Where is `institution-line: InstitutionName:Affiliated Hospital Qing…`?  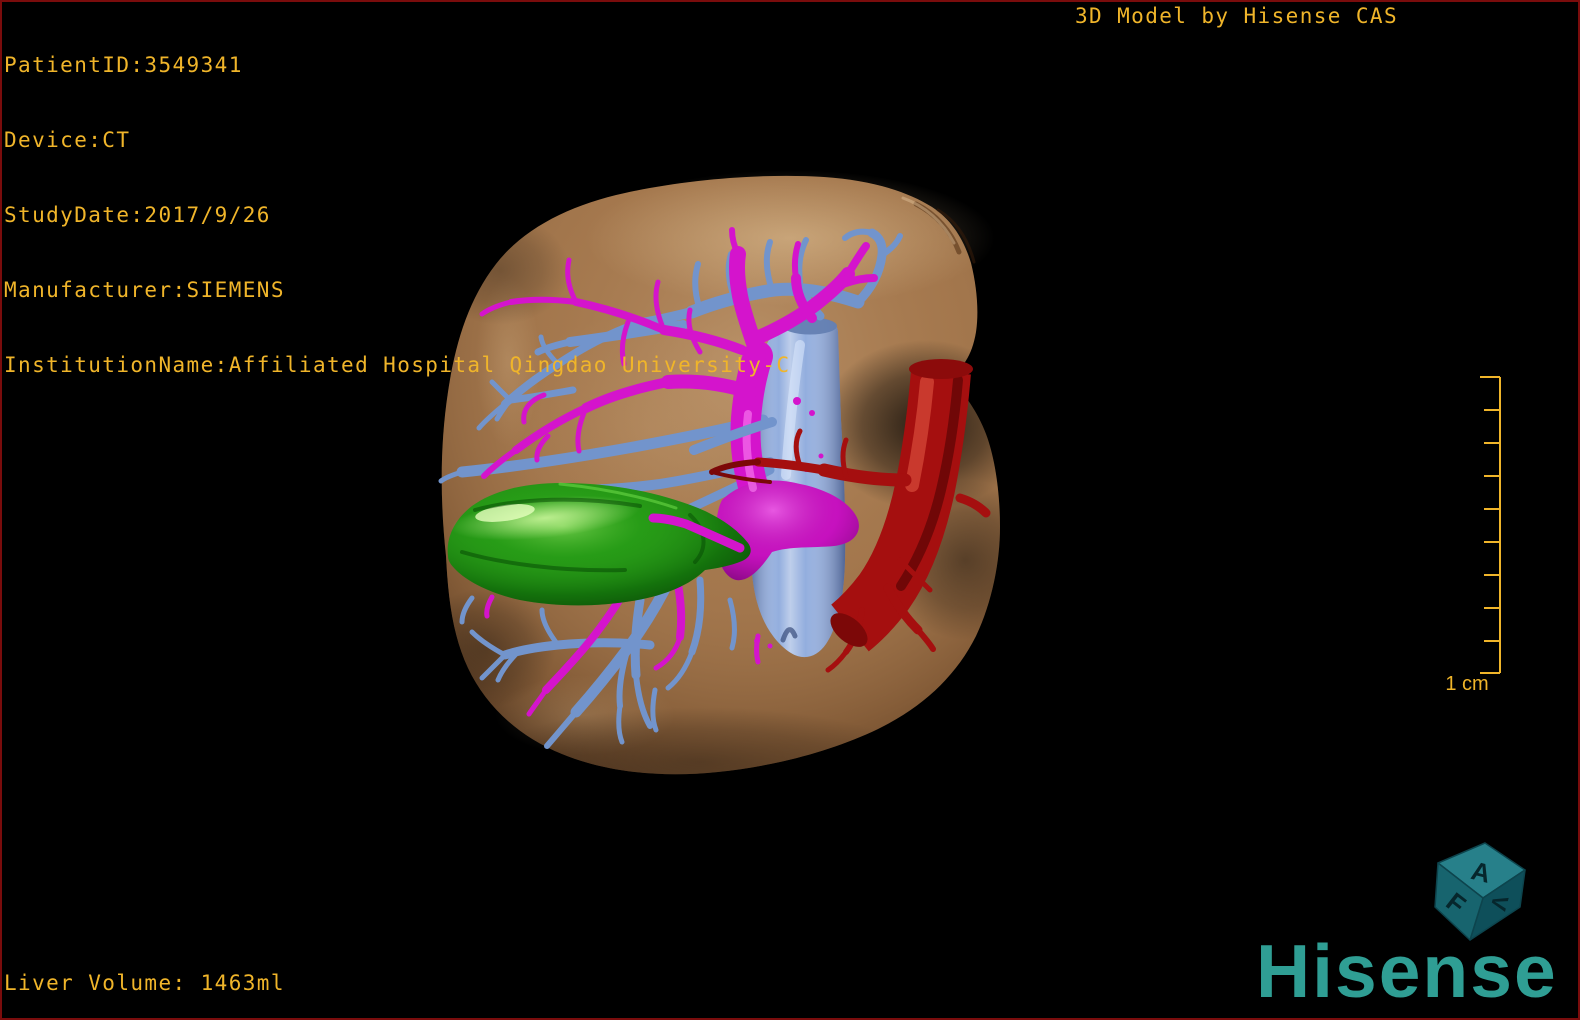
institution-line: InstitutionName:Affiliated Hospital Qing… is located at coordinates (397, 365).